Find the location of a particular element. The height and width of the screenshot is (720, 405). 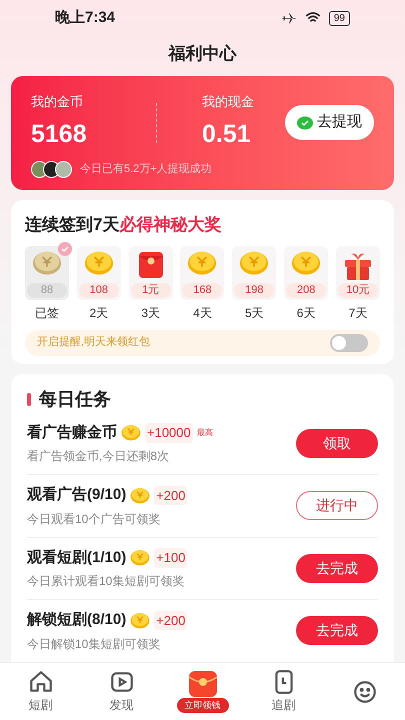

day-label: 2天 is located at coordinates (98, 313).